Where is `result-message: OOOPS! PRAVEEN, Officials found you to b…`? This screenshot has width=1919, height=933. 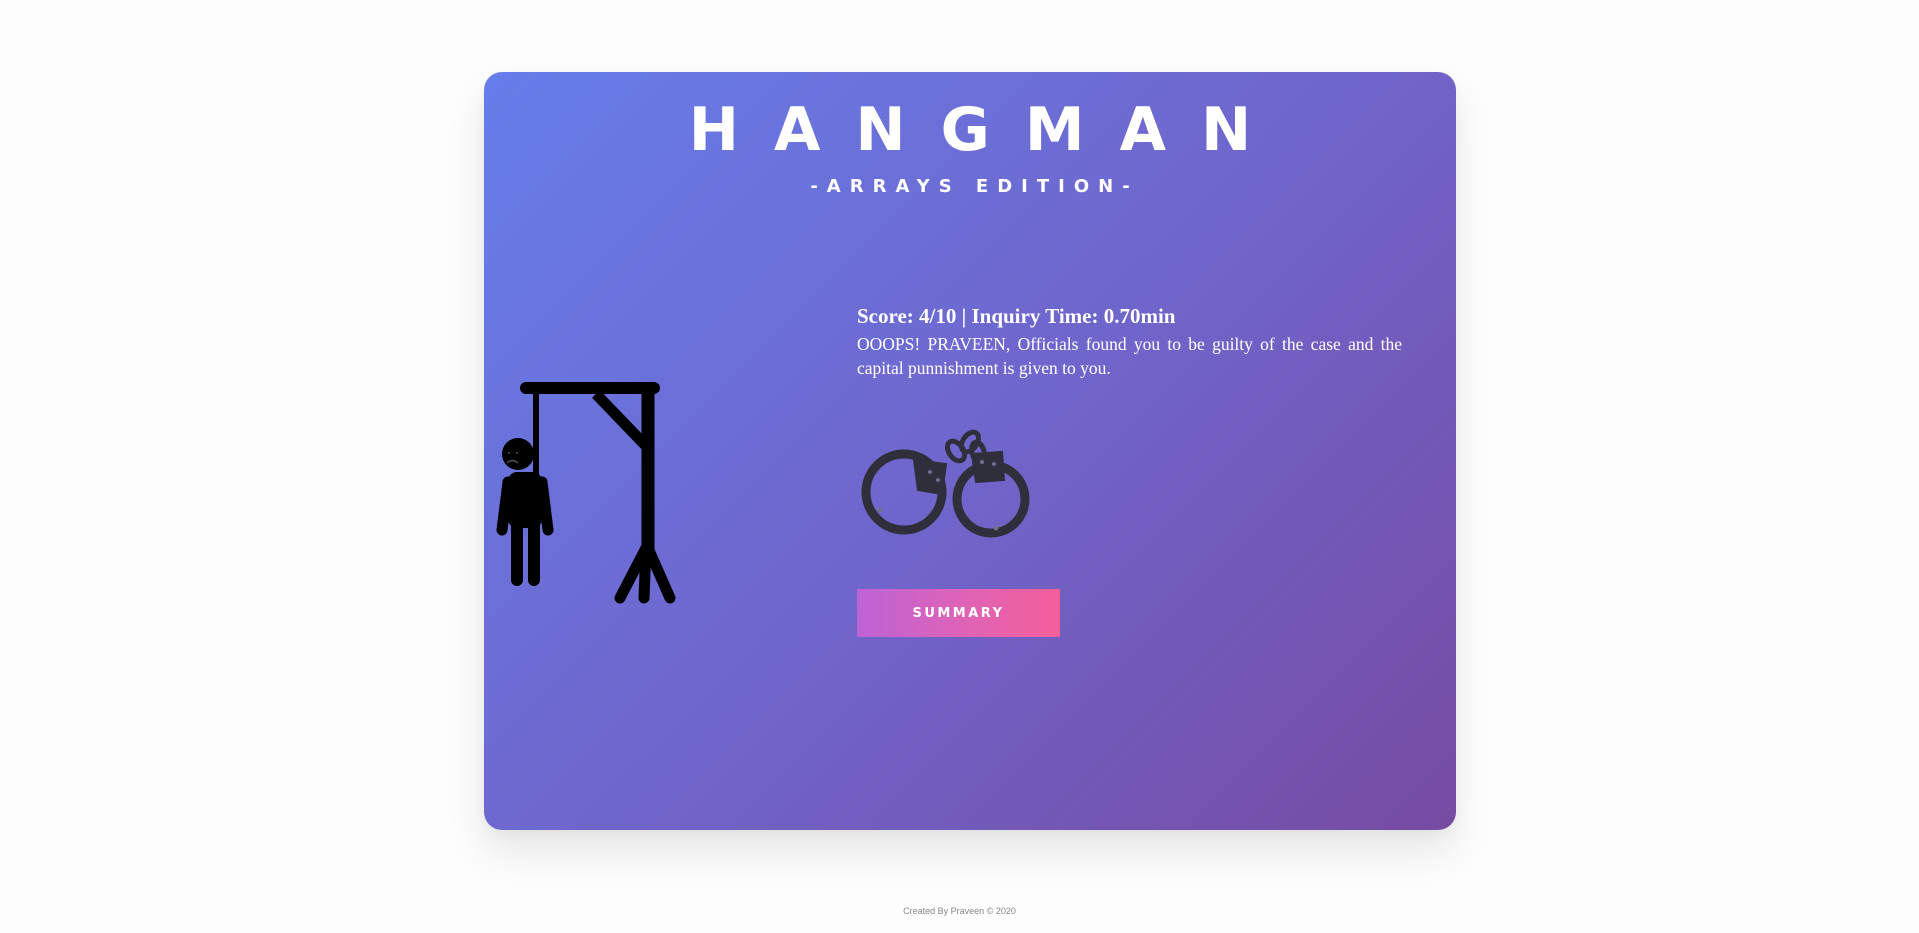
result-message: OOOPS! PRAVEEN, Officials found you to b… is located at coordinates (1129, 356).